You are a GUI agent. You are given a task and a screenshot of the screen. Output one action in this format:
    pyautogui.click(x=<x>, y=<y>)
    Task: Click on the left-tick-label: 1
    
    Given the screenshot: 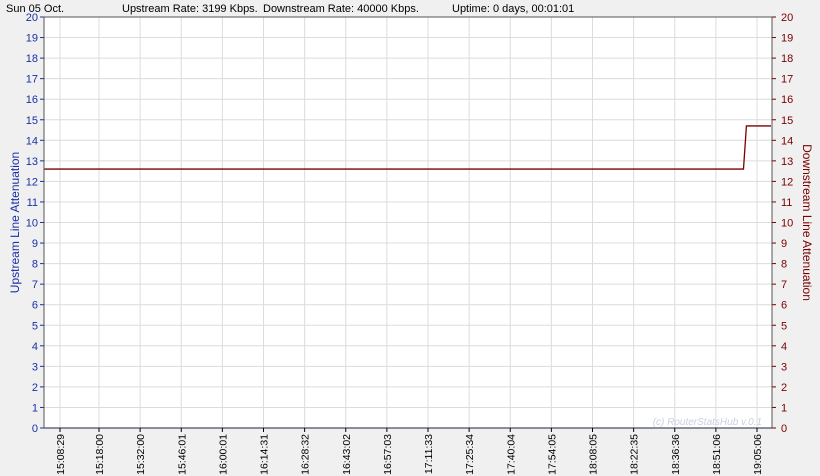 What is the action you would take?
    pyautogui.click(x=35, y=408)
    